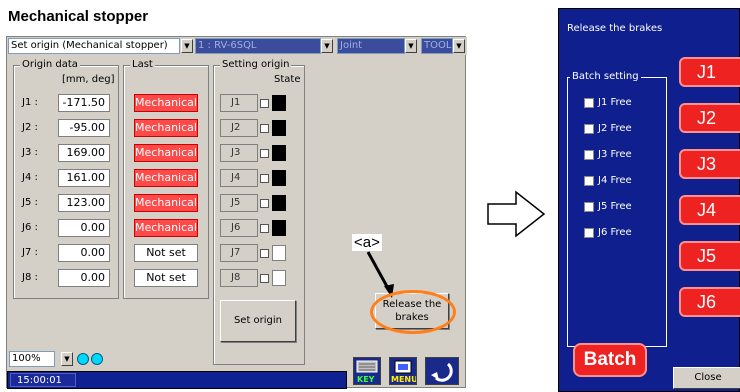 Image resolution: width=740 pixels, height=392 pixels. I want to click on free-label: J2 Free, so click(615, 128).